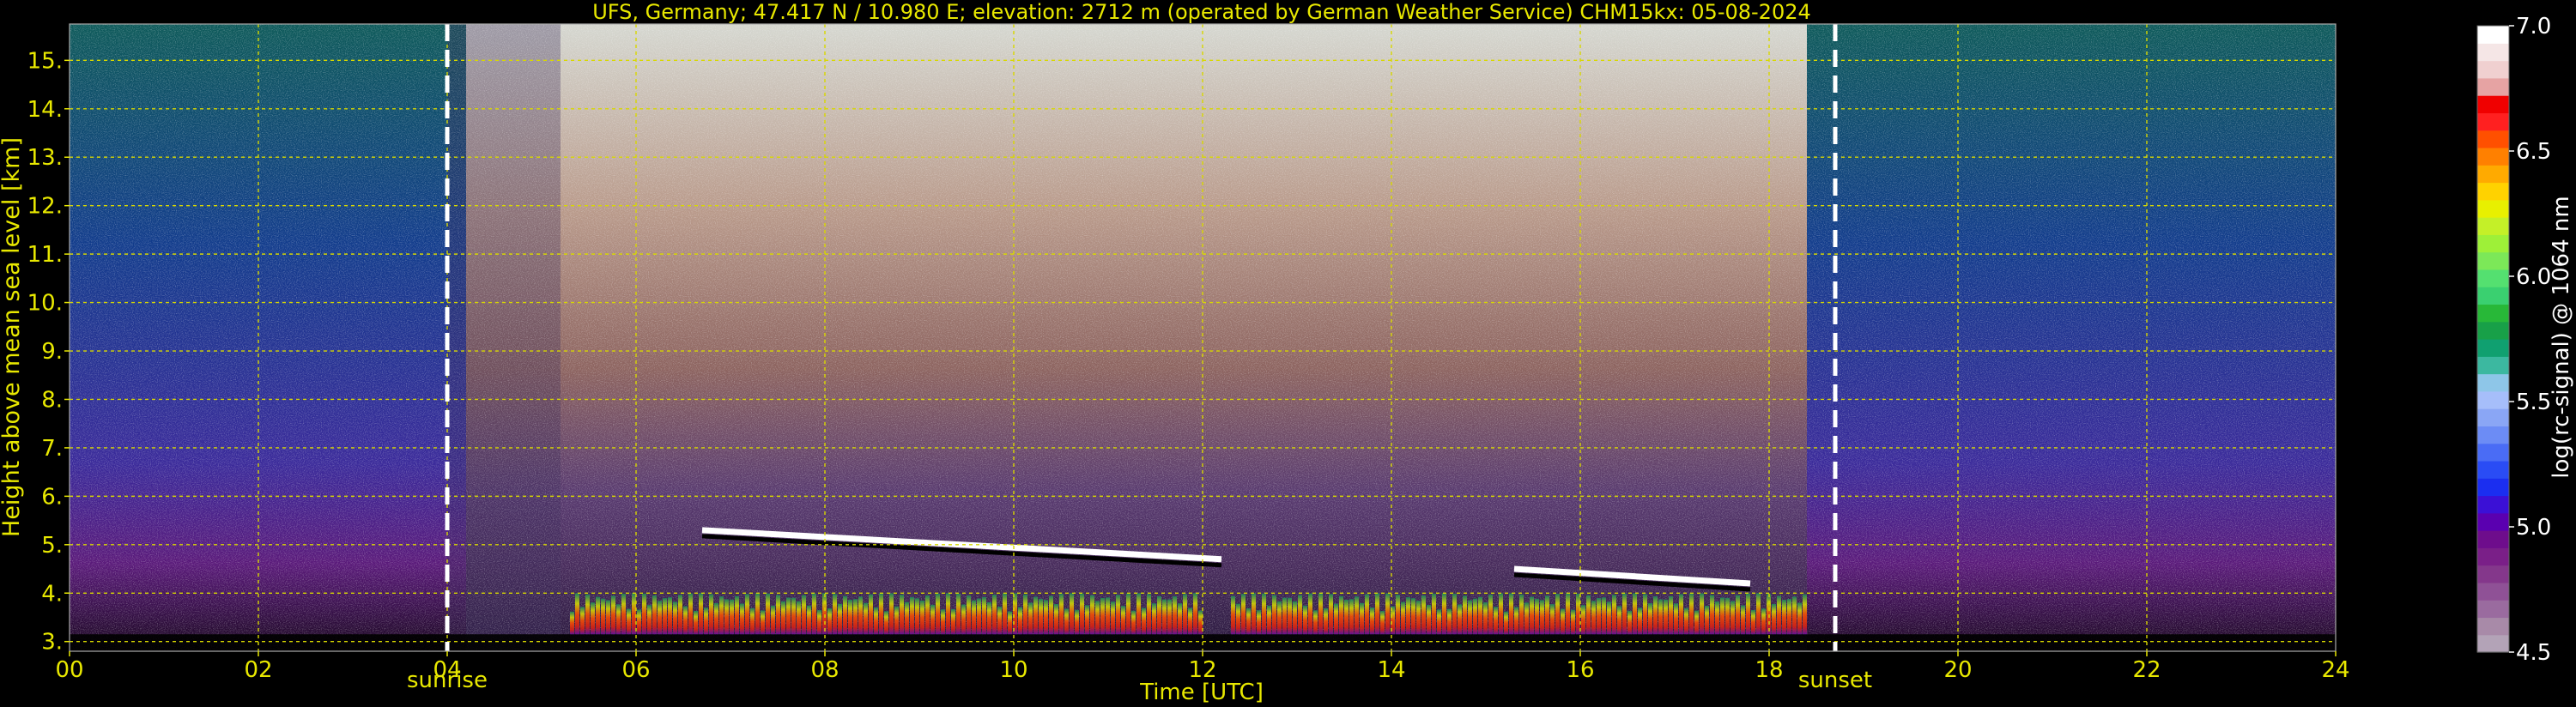 The height and width of the screenshot is (707, 2576). I want to click on y-tick-label: 14., so click(45, 110).